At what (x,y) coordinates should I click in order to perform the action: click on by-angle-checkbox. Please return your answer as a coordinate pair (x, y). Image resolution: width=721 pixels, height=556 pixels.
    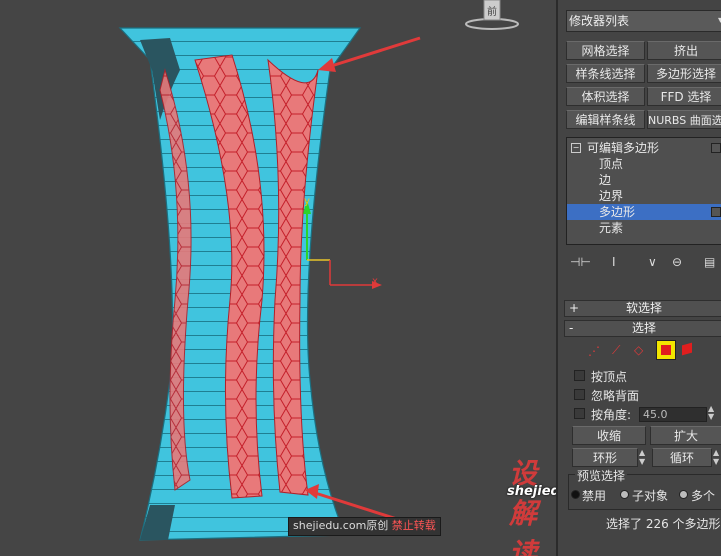
    Looking at the image, I should click on (579, 413).